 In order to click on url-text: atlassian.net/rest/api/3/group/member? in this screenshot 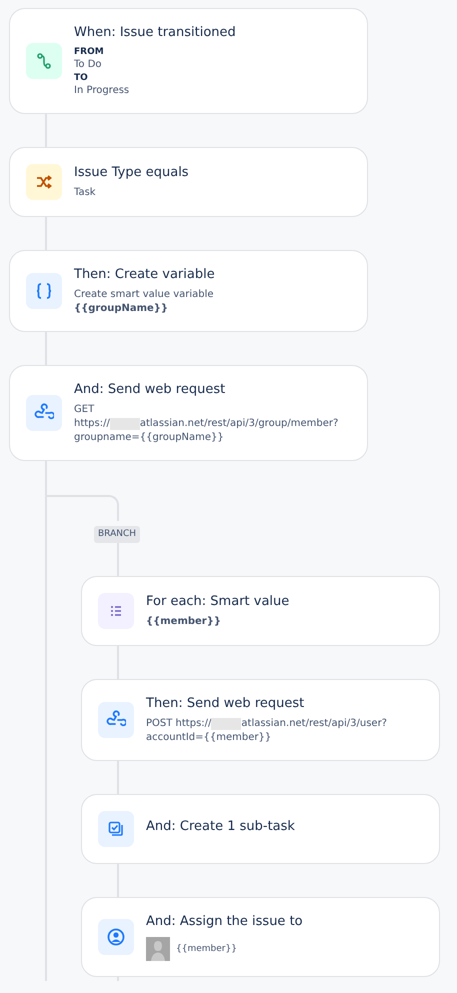, I will do `click(239, 424)`.